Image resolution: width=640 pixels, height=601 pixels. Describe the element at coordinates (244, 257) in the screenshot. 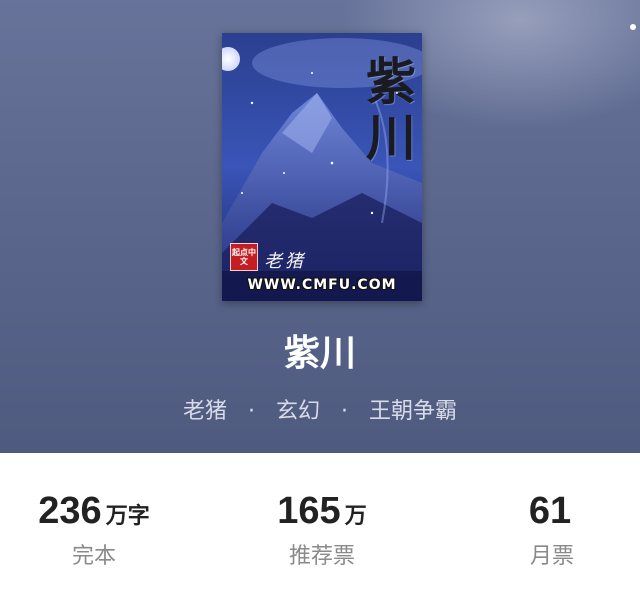

I see `publisher-badge: 起点中文` at that location.